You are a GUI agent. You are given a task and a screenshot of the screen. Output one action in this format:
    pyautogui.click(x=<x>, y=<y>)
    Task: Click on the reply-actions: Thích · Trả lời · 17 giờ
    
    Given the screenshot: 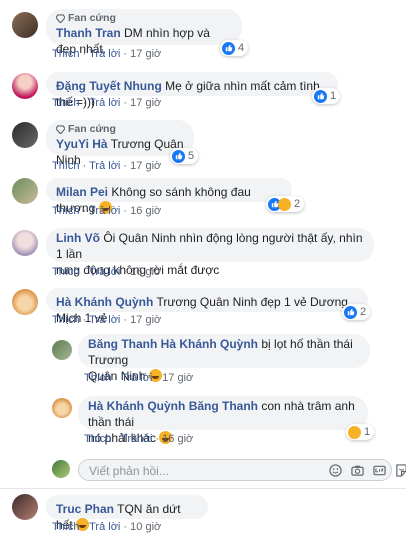 What is the action you would take?
    pyautogui.click(x=139, y=378)
    